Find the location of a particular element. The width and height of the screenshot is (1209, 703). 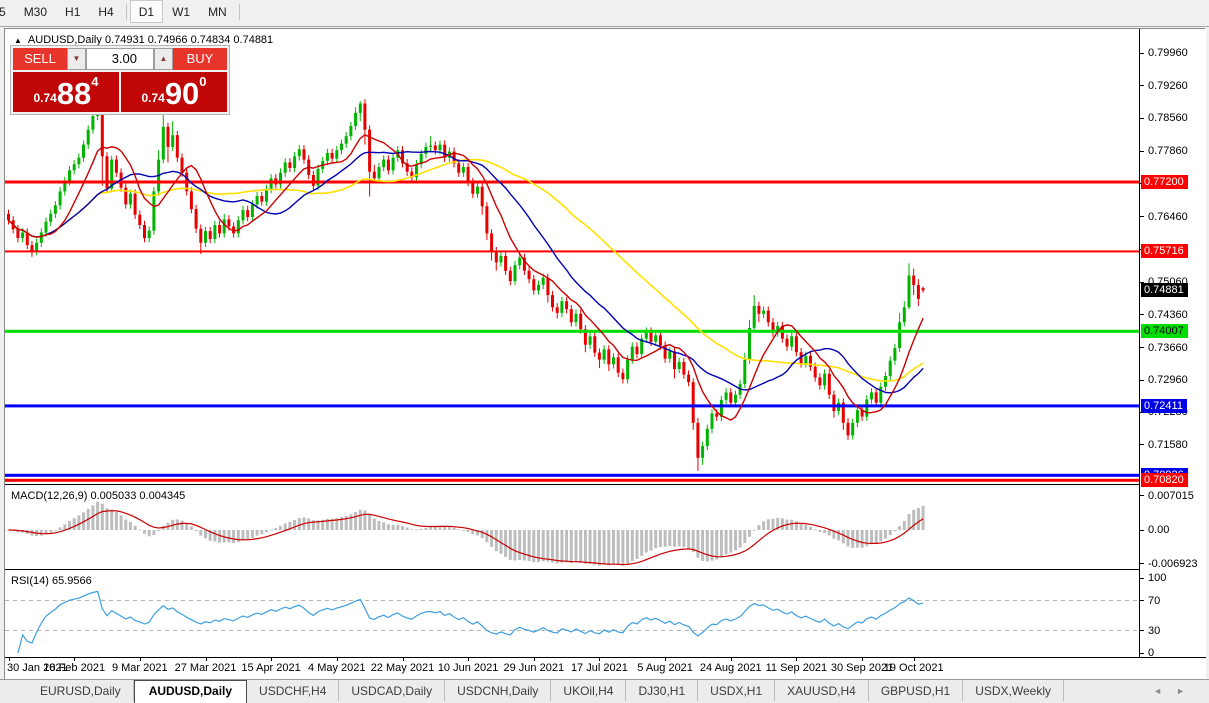

macd-tick-label: 0.007015 is located at coordinates (1171, 495).